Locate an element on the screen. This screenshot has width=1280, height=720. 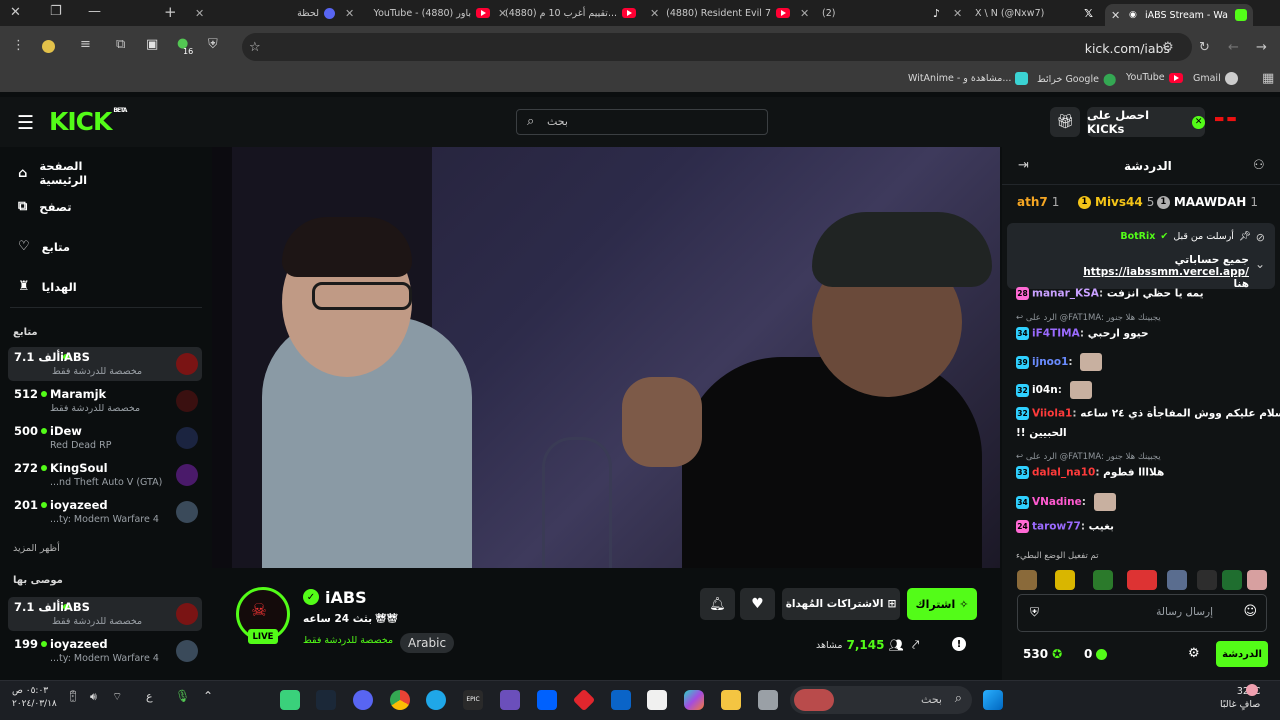
leaderboard-entry: 1 MAAWDAH 1 is located at coordinates (1207, 202).